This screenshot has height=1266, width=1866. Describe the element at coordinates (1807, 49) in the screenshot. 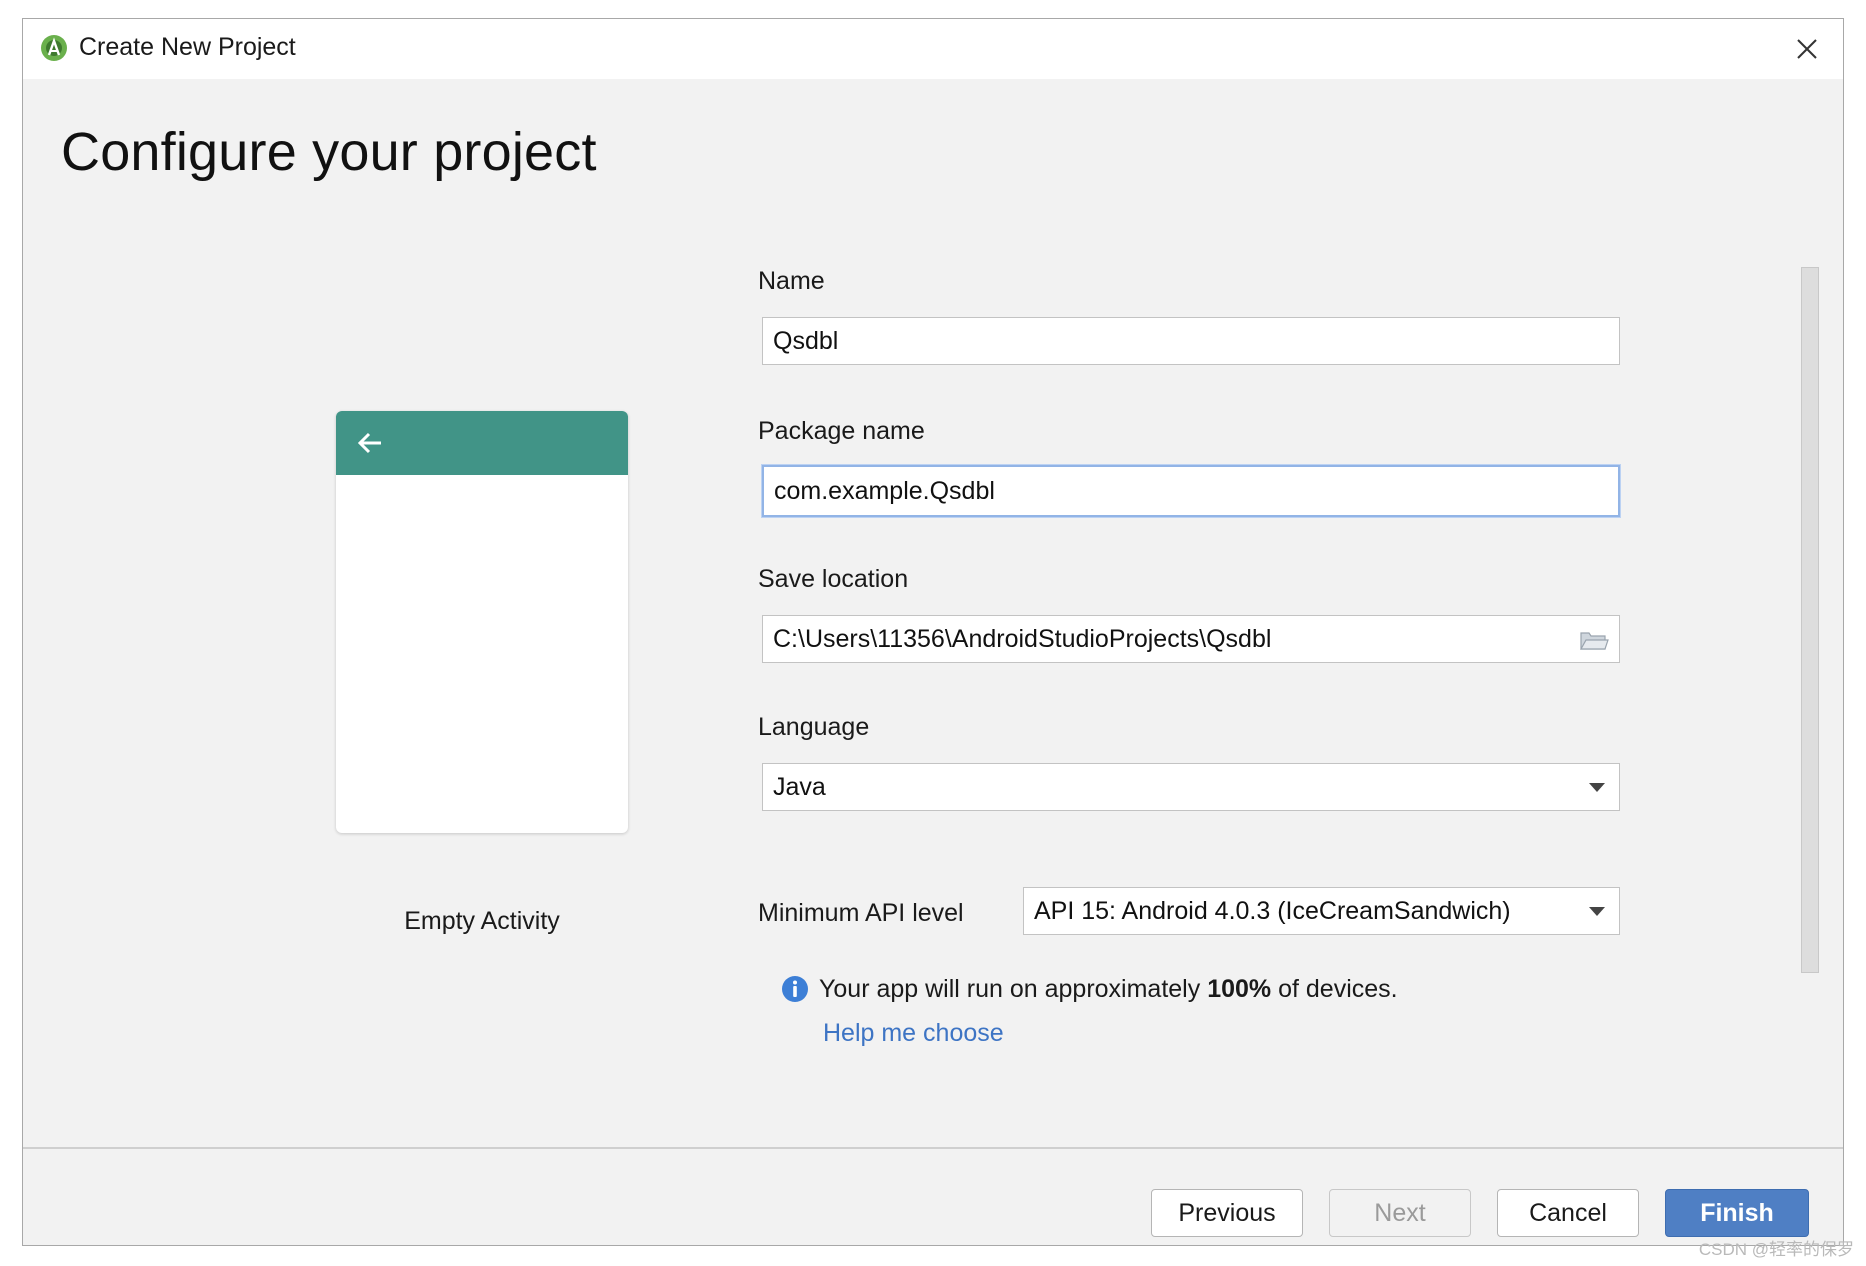

I see `close-icon` at that location.